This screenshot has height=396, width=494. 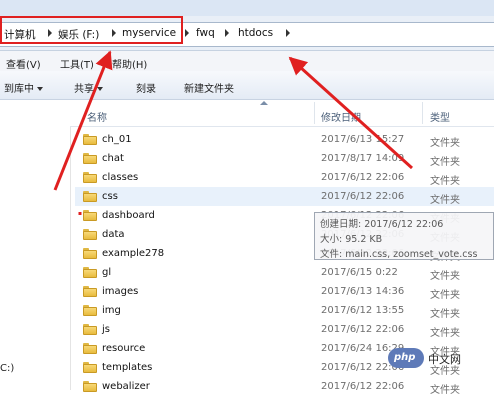 I want to click on share-button: 共享, so click(x=88, y=87).